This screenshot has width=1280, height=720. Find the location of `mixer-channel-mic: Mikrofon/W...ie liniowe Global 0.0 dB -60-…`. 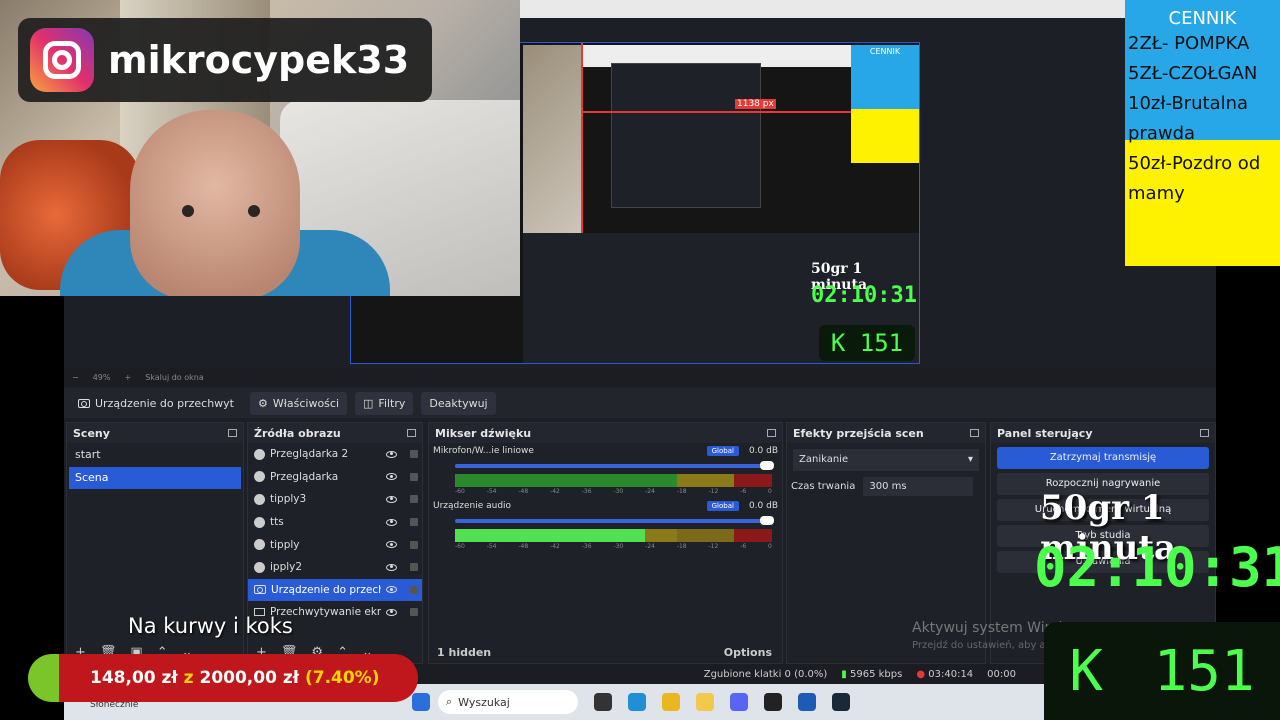

mixer-channel-mic: Mikrofon/W...ie liniowe Global 0.0 dB -60-… is located at coordinates (605, 470).